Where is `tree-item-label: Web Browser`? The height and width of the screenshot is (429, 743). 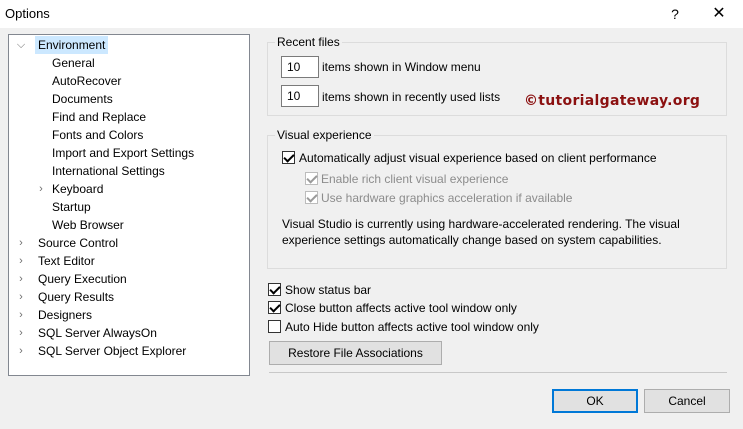
tree-item-label: Web Browser is located at coordinates (88, 225).